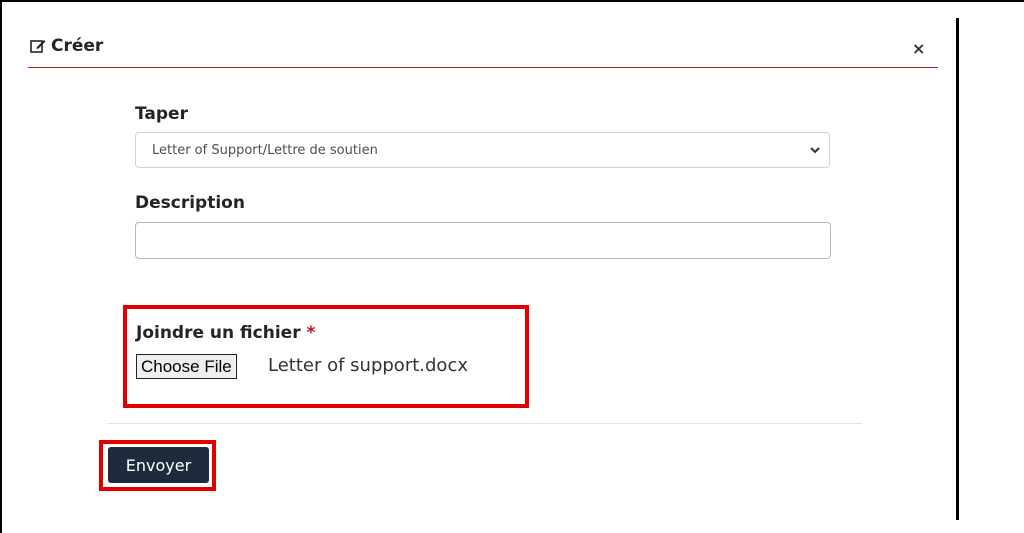 This screenshot has width=1024, height=533. What do you see at coordinates (218, 333) in the screenshot?
I see `attach-label-text: Joindre un fichier` at bounding box center [218, 333].